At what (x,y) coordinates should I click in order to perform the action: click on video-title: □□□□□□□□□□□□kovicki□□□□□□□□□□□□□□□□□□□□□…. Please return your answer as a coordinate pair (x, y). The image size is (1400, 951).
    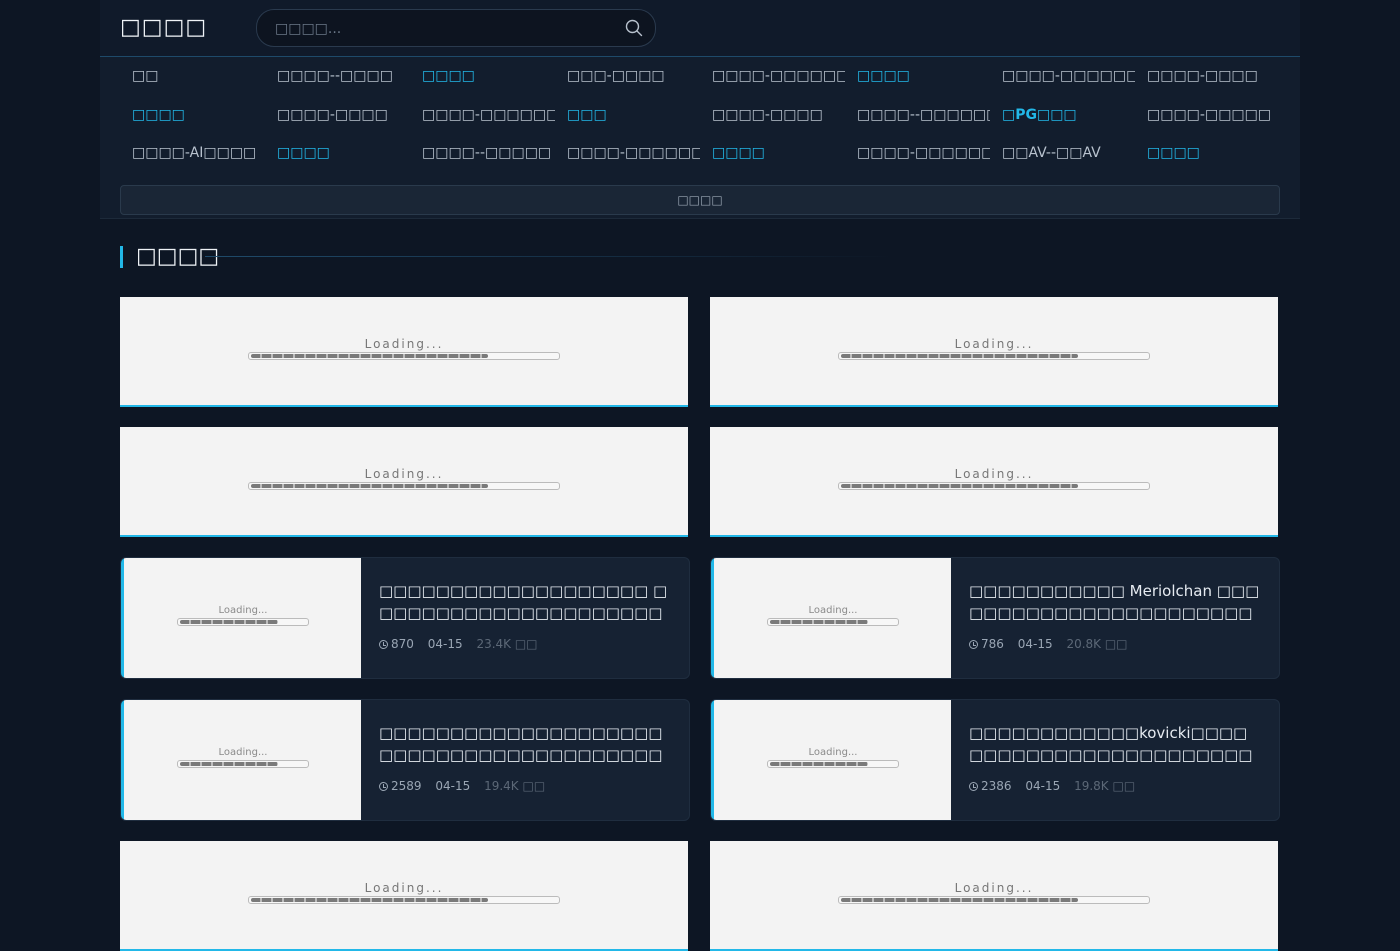
    Looking at the image, I should click on (1115, 744).